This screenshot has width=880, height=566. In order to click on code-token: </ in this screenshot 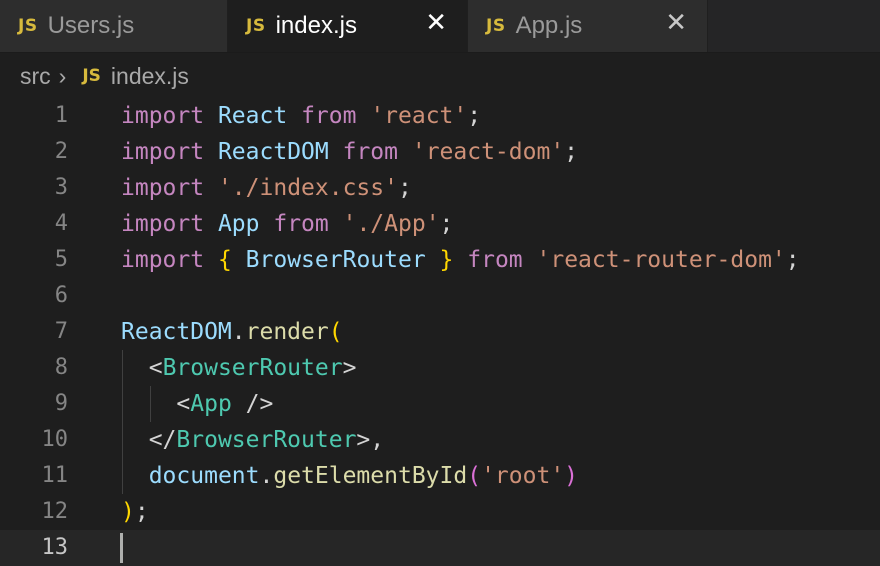, I will do `click(162, 440)`.